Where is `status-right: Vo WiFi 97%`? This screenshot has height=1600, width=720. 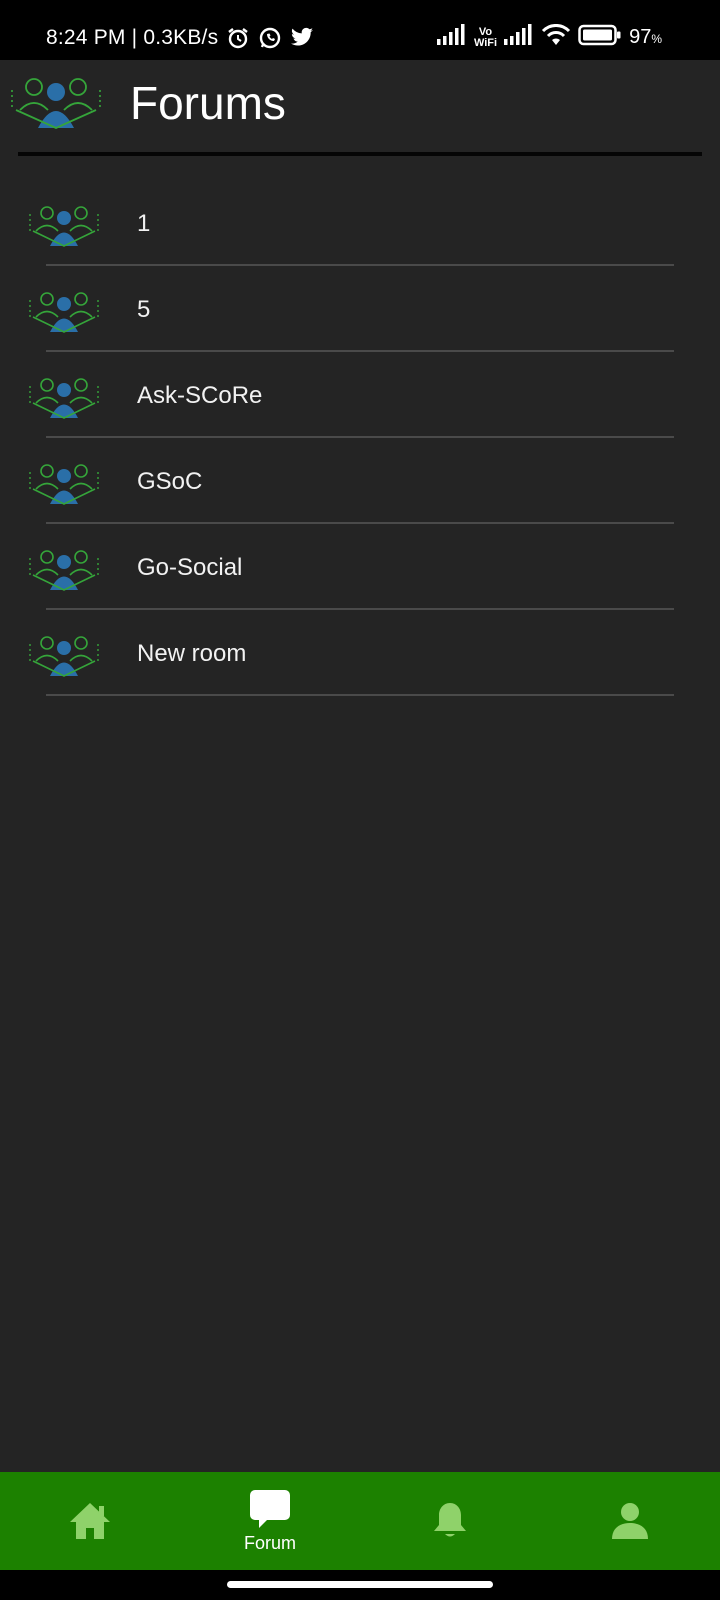 status-right: Vo WiFi 97% is located at coordinates (549, 37).